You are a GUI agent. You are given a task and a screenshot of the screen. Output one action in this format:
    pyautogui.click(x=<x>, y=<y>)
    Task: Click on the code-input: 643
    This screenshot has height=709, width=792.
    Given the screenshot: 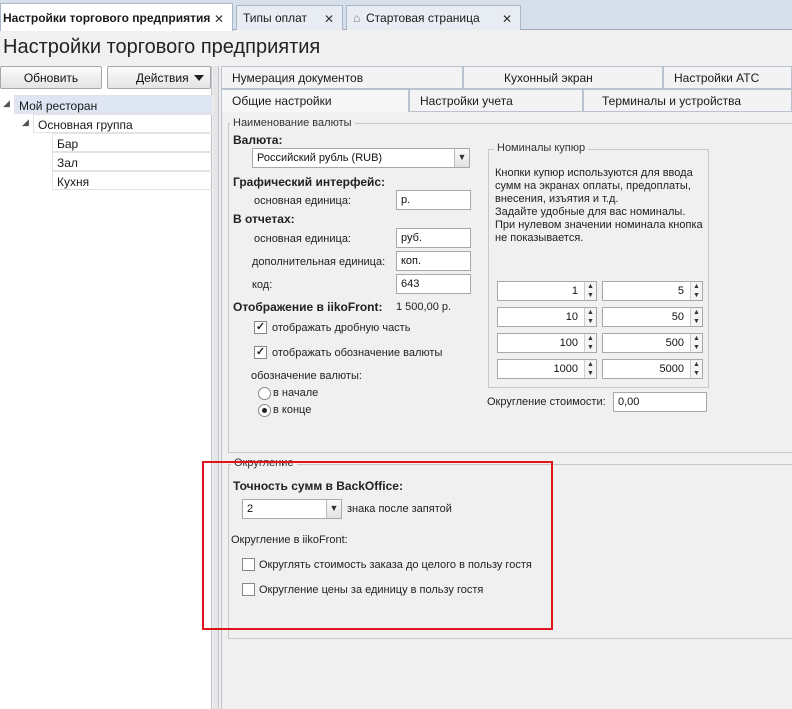 What is the action you would take?
    pyautogui.click(x=433, y=284)
    